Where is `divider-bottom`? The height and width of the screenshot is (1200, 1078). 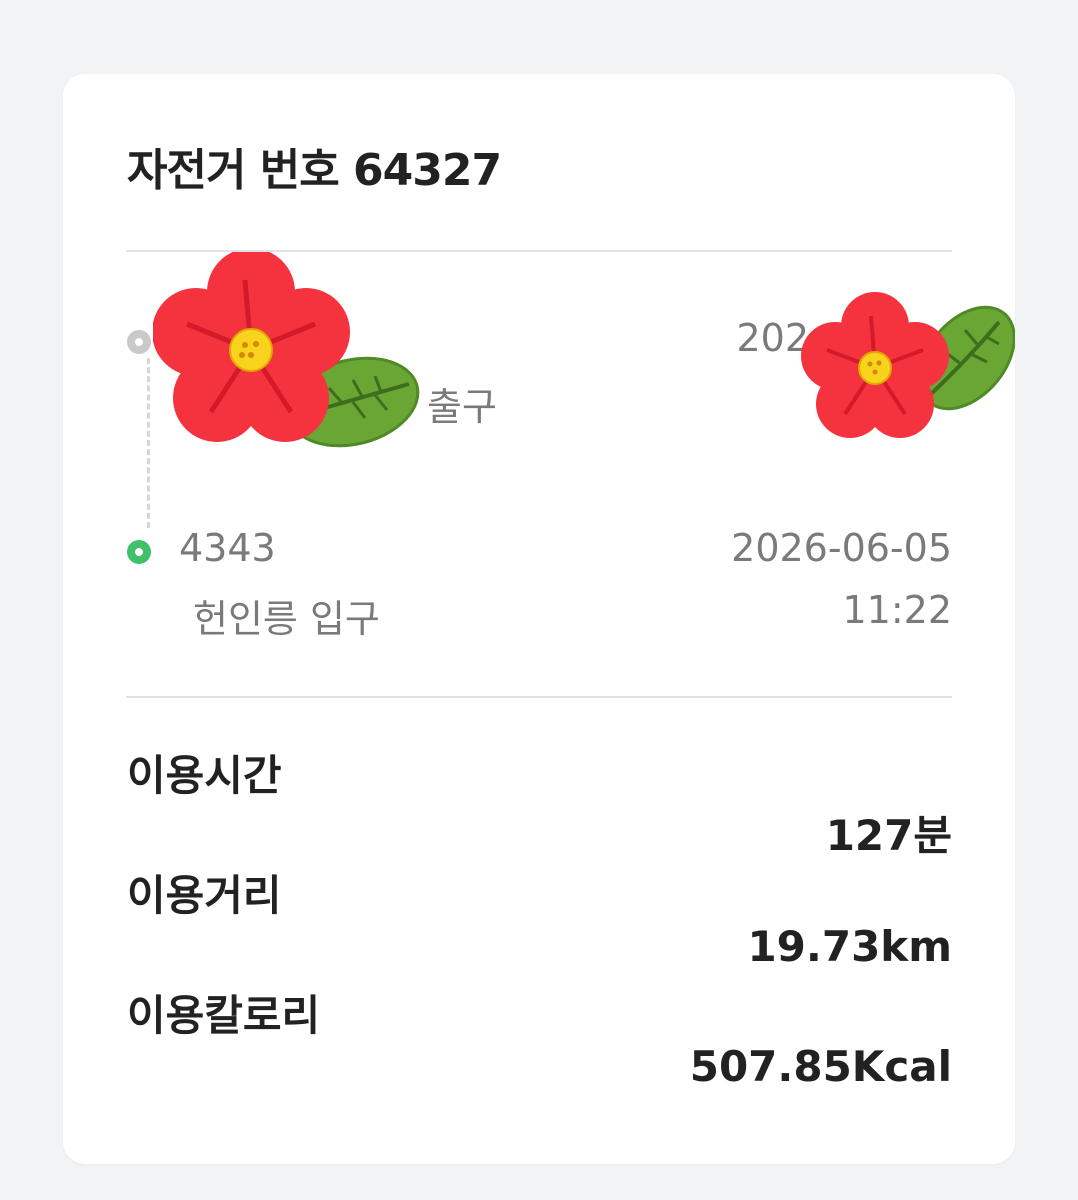 divider-bottom is located at coordinates (539, 697).